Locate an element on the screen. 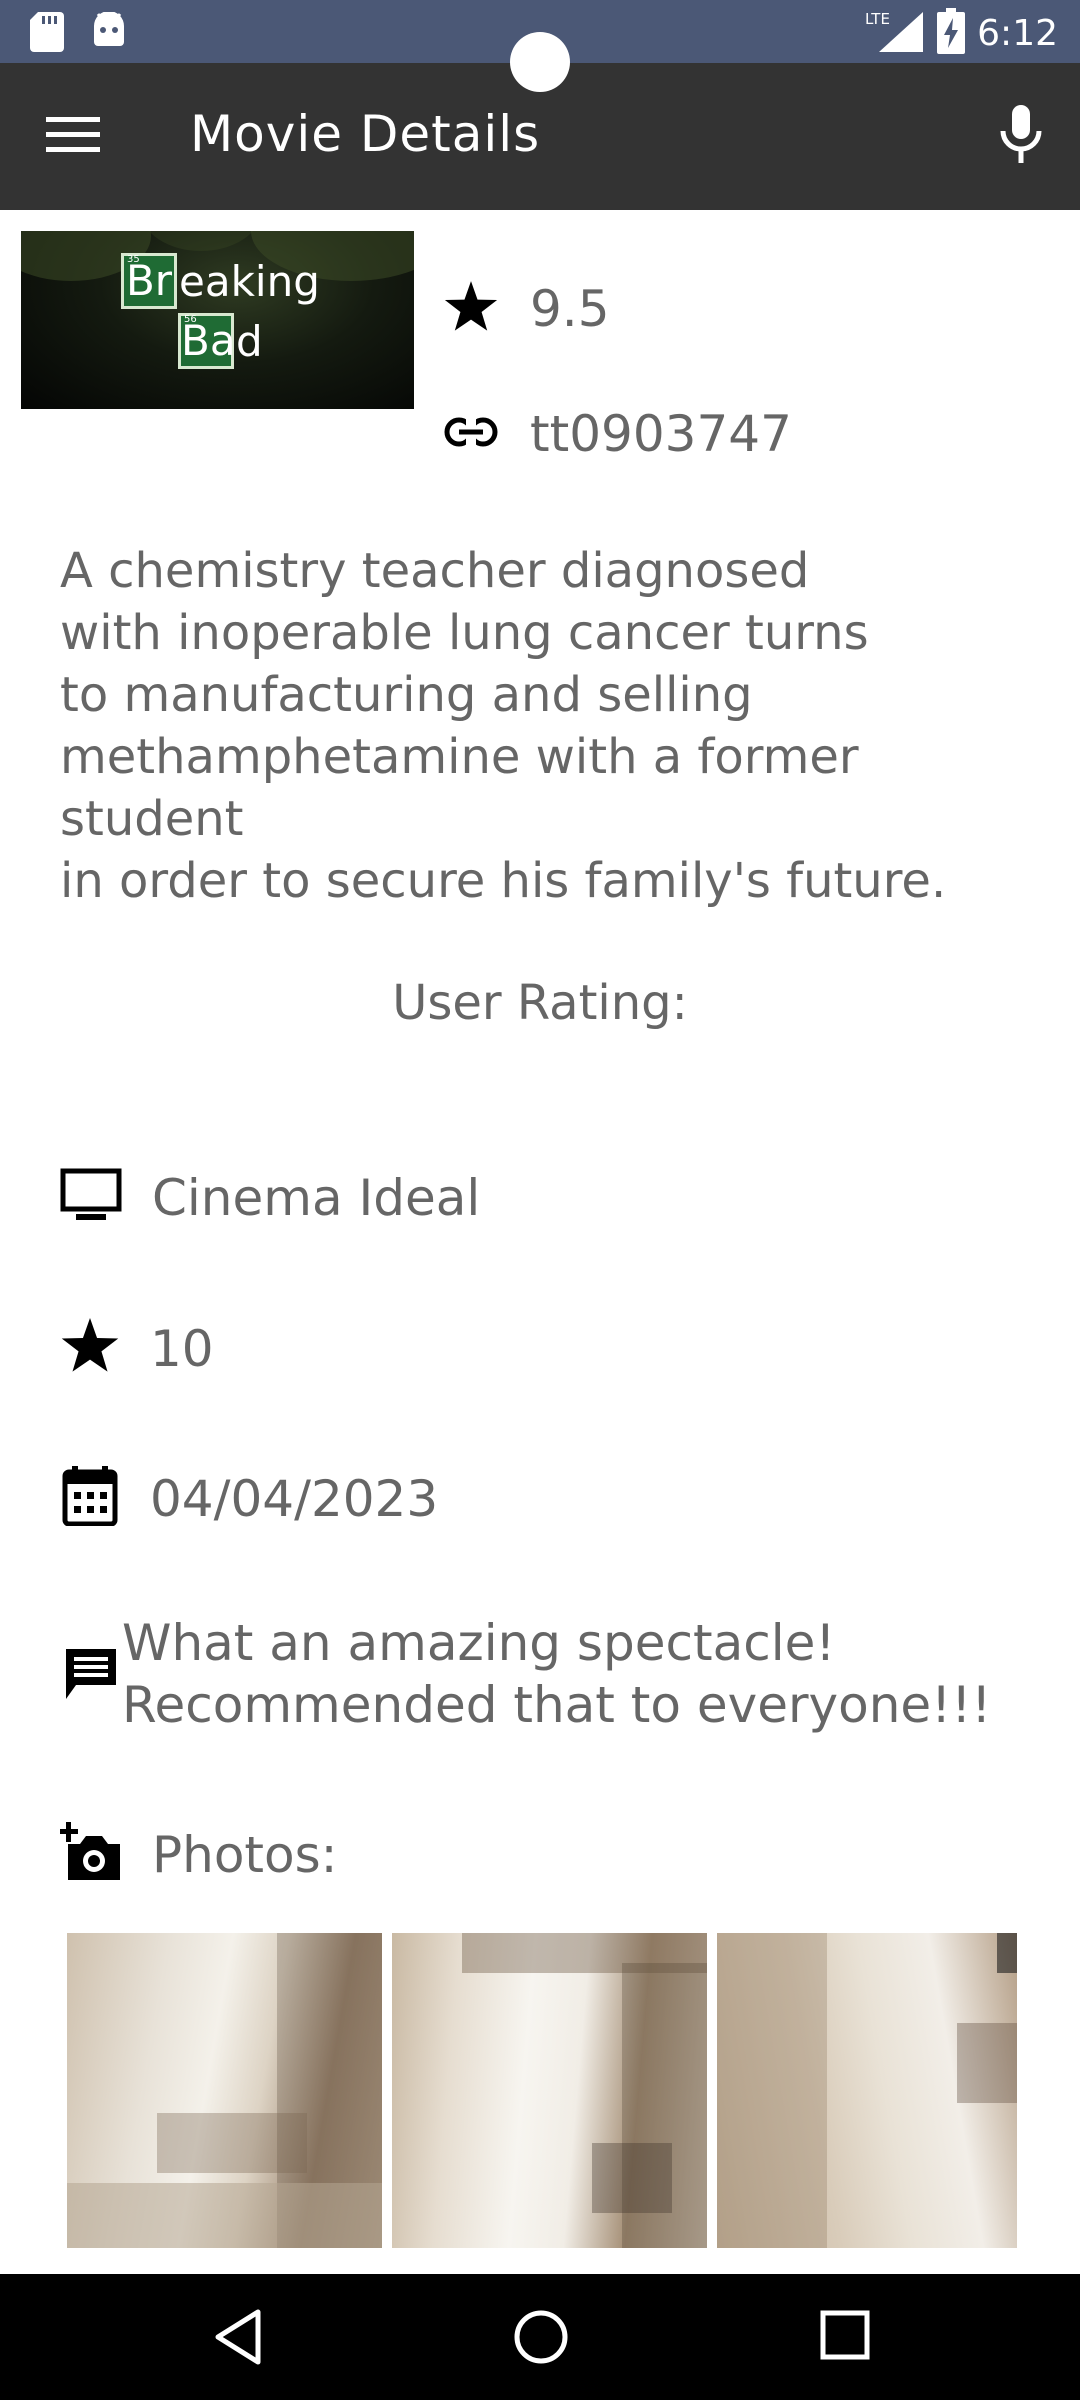 The image size is (1080, 2400). photos-row: Photos: is located at coordinates (199, 1854).